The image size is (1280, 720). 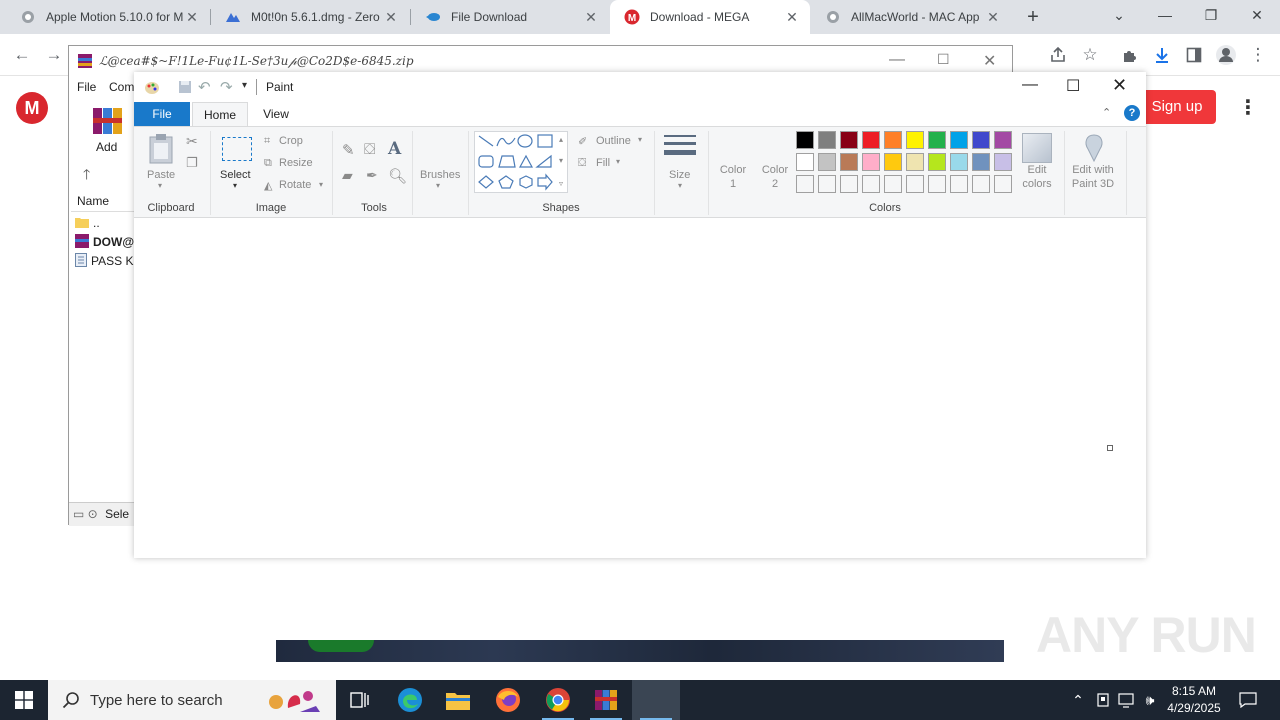 I want to click on tab-allmacworld: AllMacWorld - MAC App ✕, so click(x=911, y=17).